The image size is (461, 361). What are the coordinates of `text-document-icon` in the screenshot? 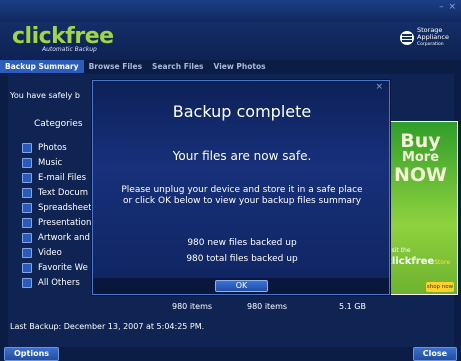 It's located at (27, 193).